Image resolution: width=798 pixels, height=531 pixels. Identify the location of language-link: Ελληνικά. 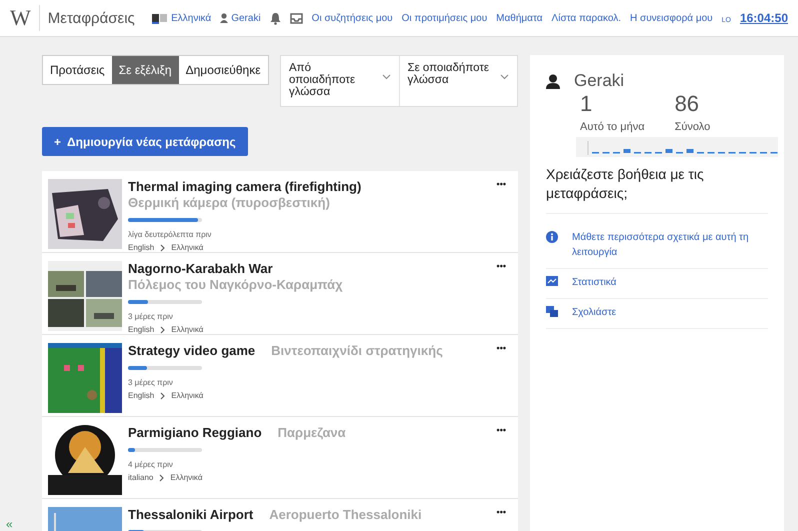
(191, 18).